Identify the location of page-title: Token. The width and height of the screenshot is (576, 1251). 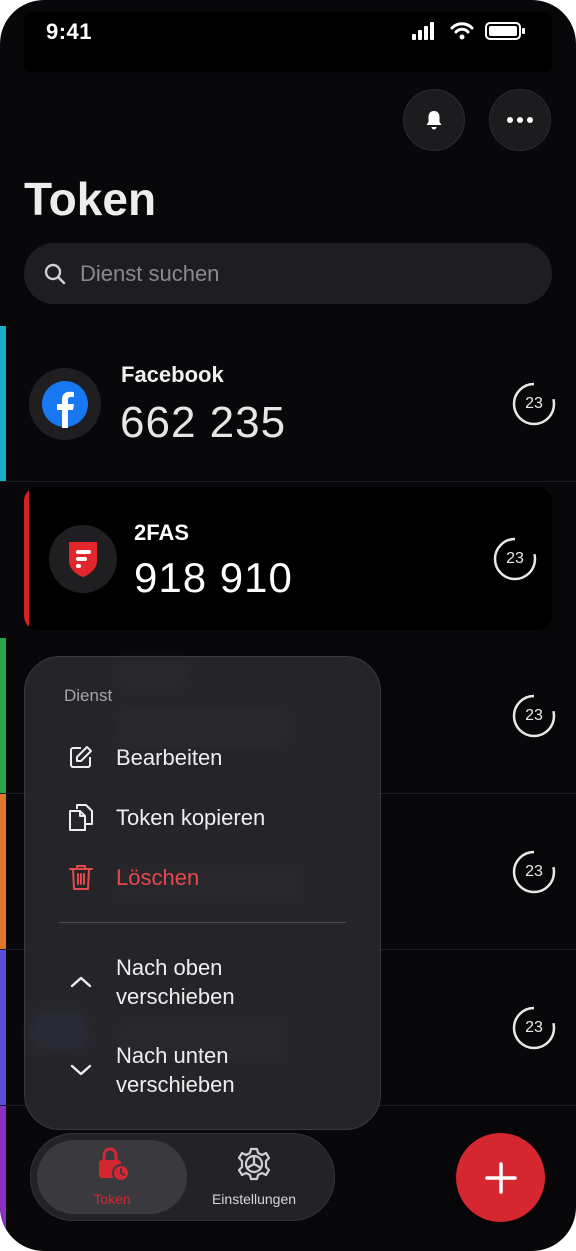
(90, 199).